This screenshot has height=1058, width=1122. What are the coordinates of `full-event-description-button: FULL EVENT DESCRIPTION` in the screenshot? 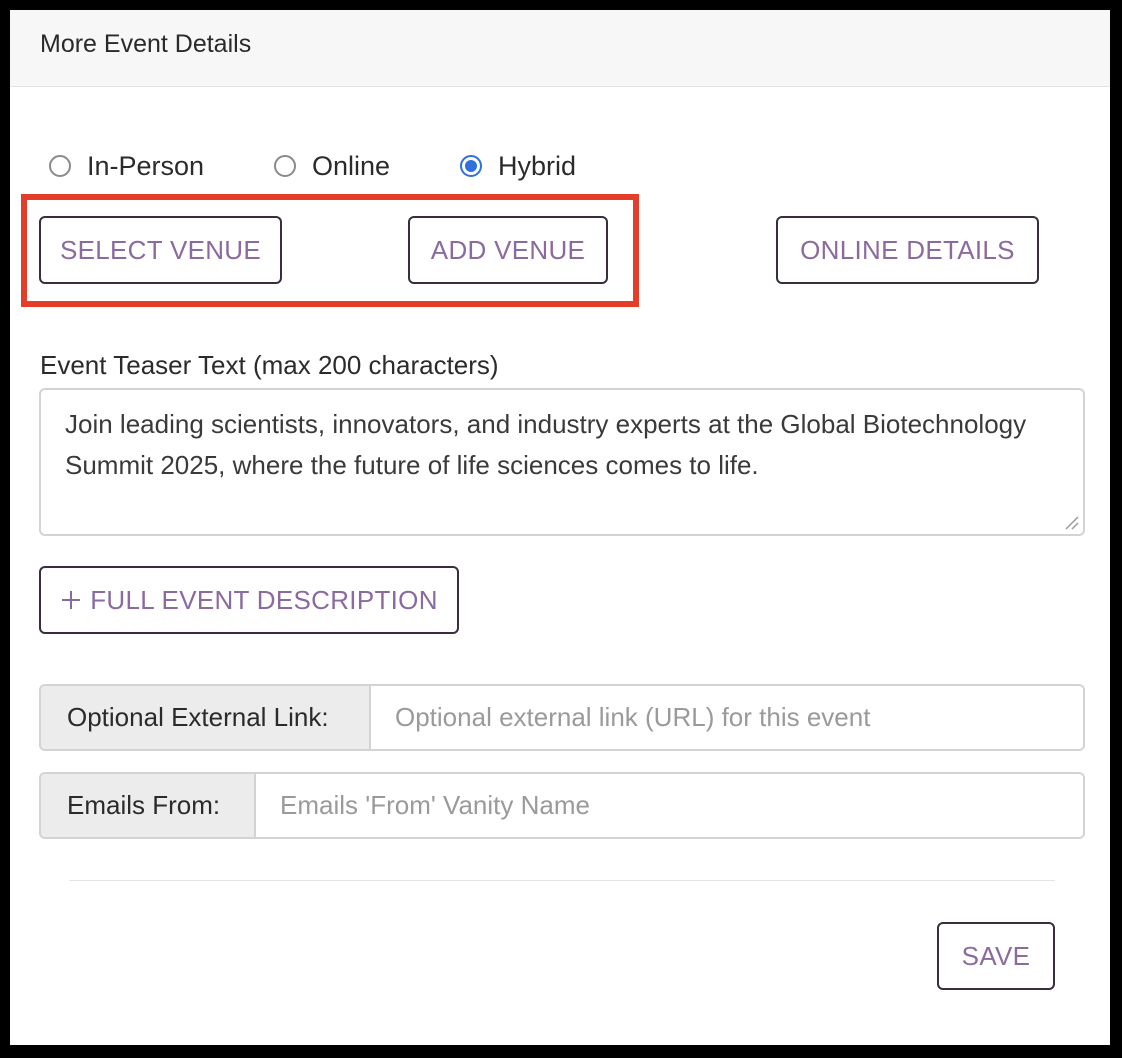 It's located at (249, 600).